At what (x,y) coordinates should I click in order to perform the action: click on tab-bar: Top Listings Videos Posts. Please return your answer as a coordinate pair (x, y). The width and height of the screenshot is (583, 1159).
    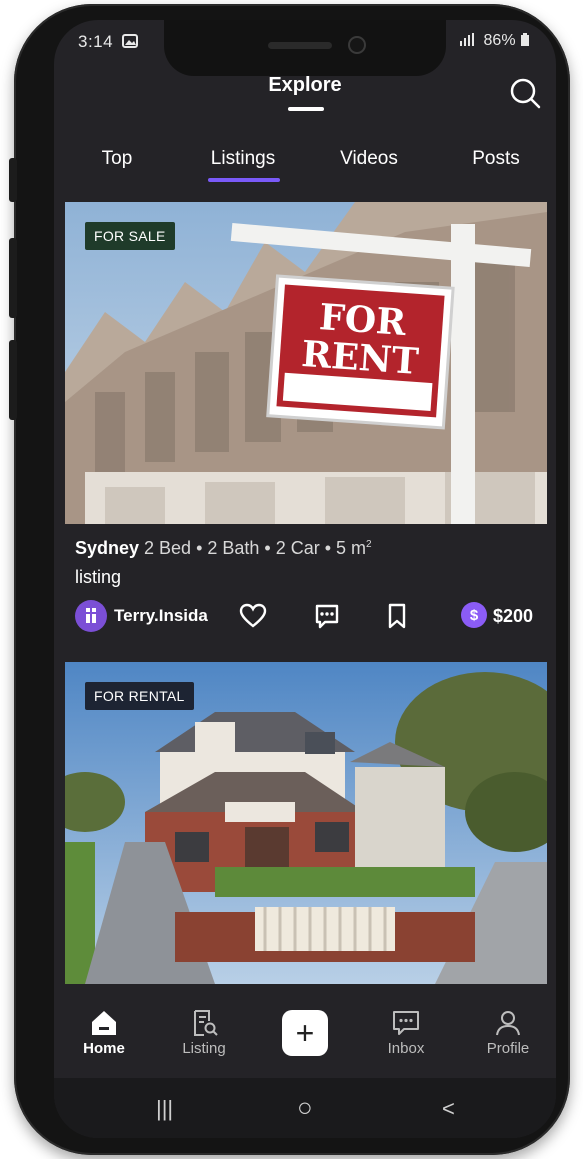
    Looking at the image, I should click on (305, 168).